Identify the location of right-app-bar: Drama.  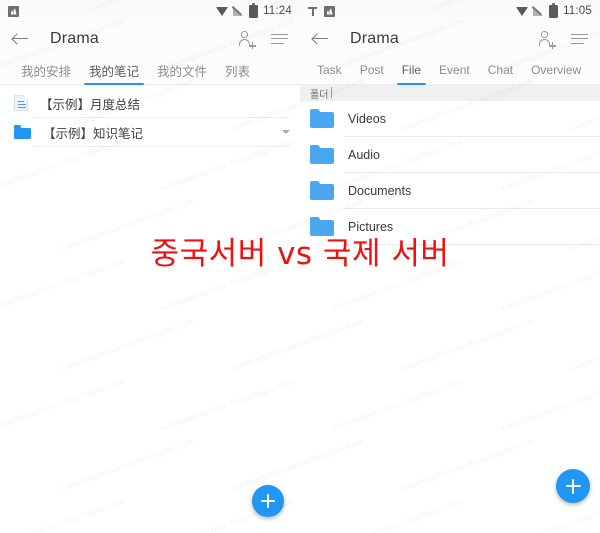
(450, 39).